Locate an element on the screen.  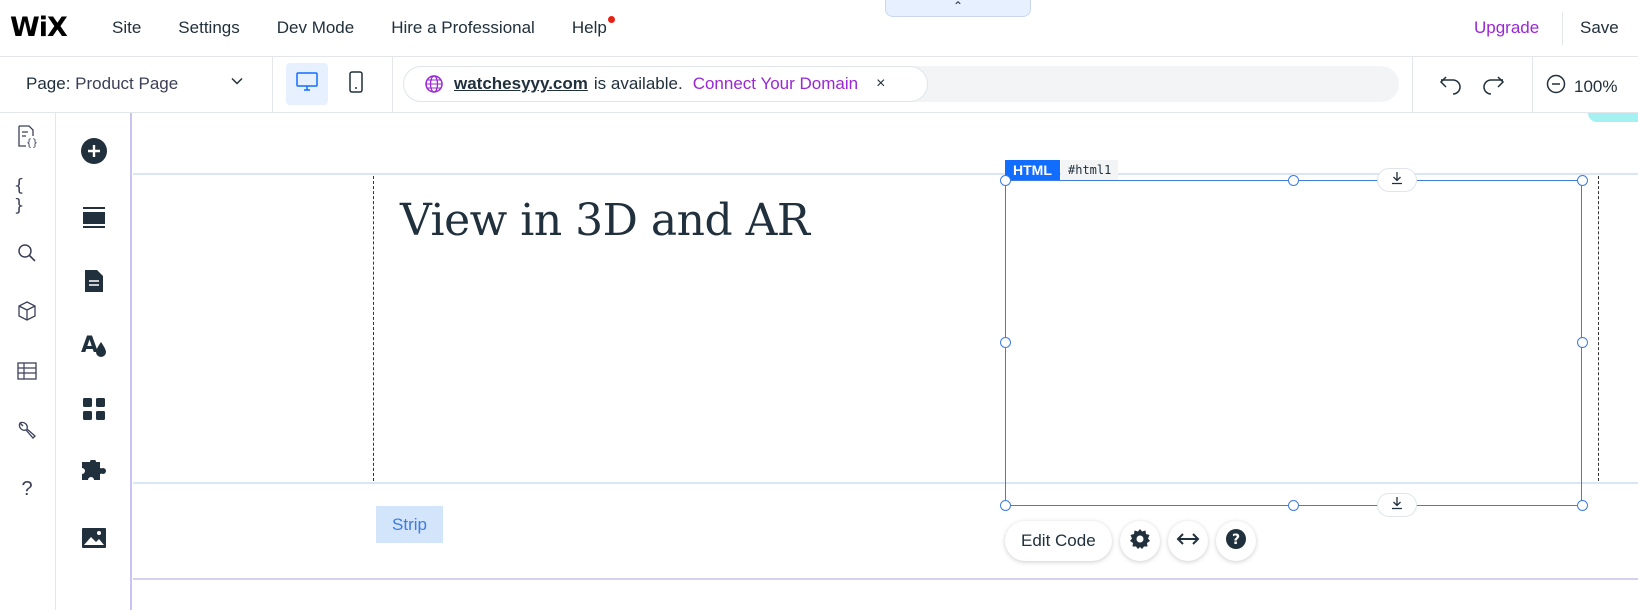
desktop-icon is located at coordinates (307, 84).